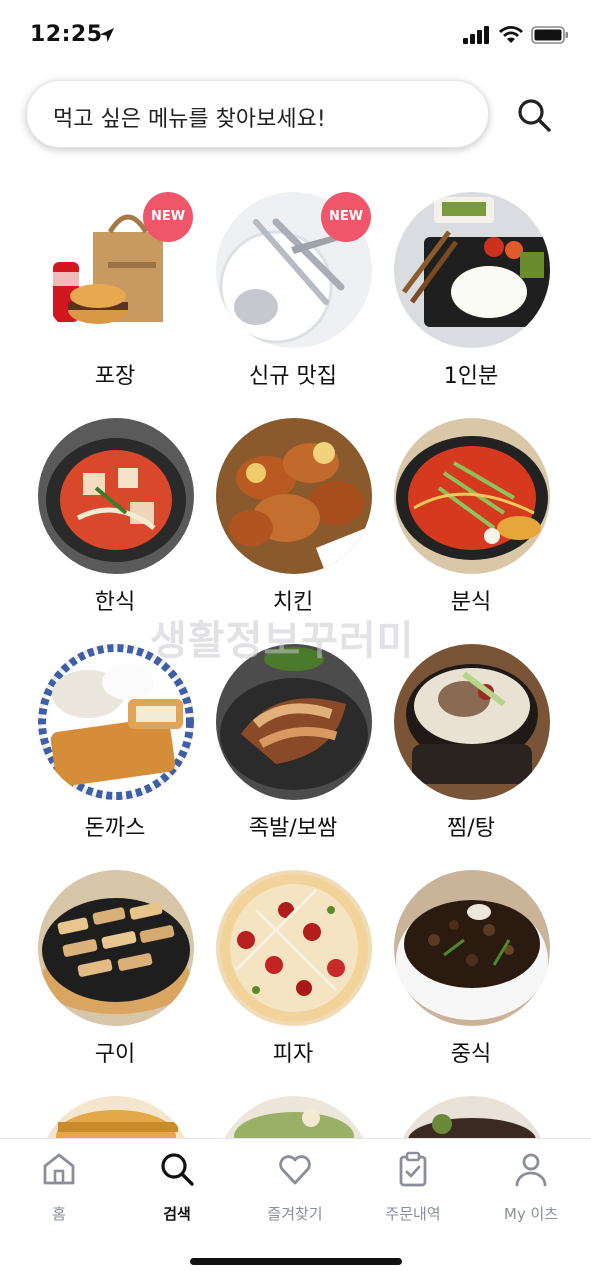 The image size is (591, 1280). What do you see at coordinates (59, 1169) in the screenshot?
I see `home-icon` at bounding box center [59, 1169].